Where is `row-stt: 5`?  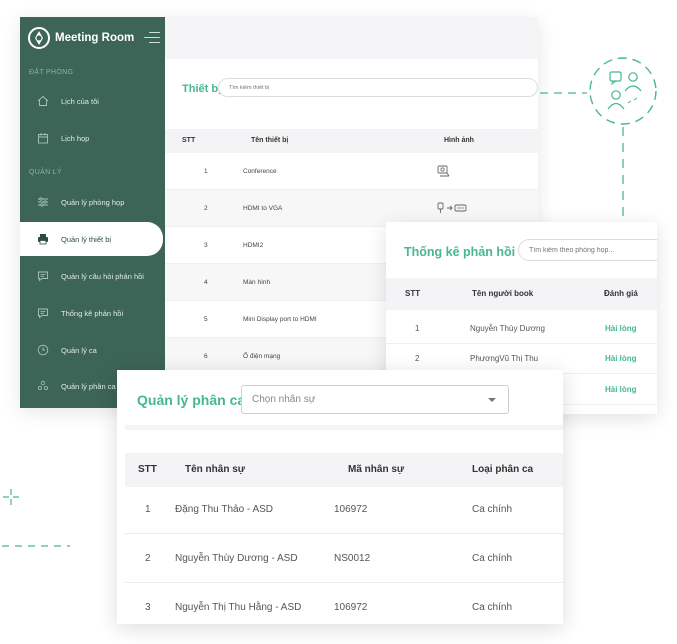
row-stt: 5 is located at coordinates (206, 319).